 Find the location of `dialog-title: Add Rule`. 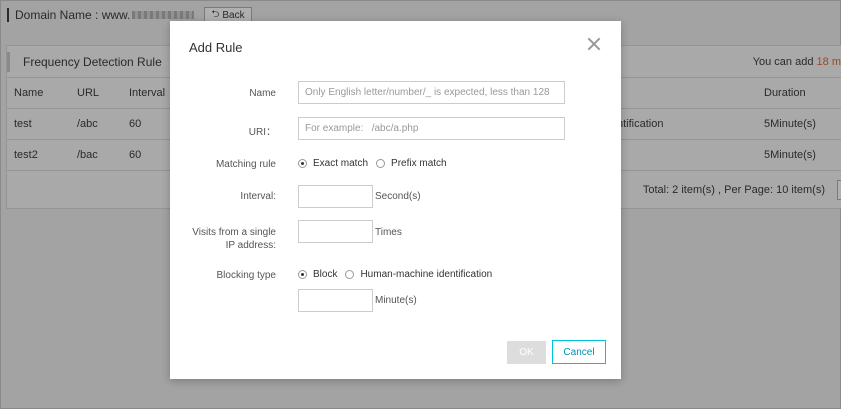

dialog-title: Add Rule is located at coordinates (216, 47).